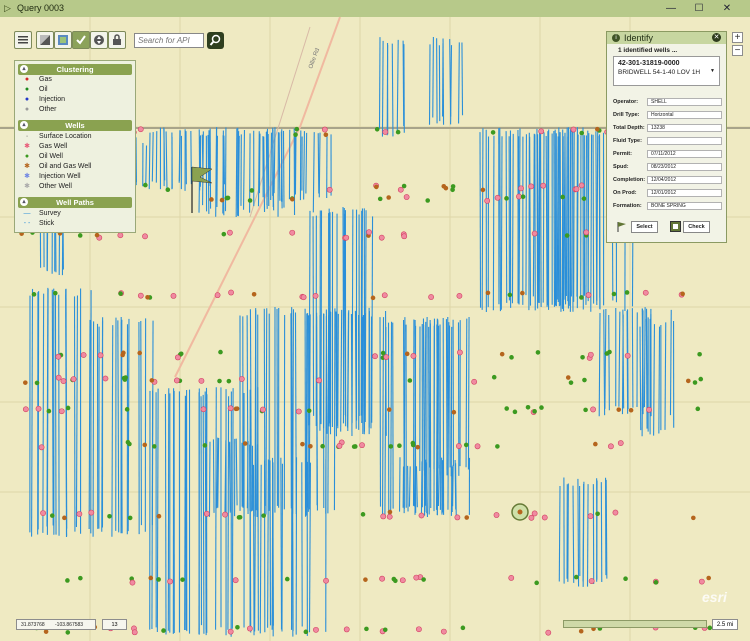  I want to click on field-value: BONE SPRING, so click(684, 206).